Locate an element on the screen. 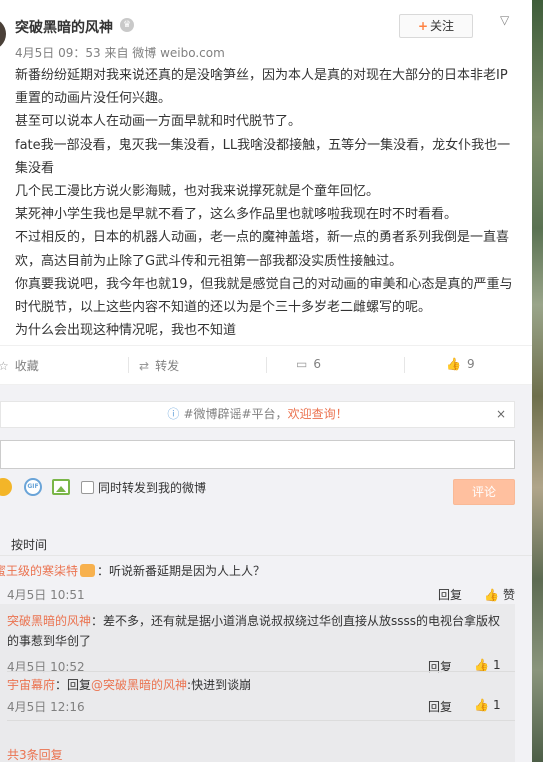 This screenshot has height=762, width=543. comment-input is located at coordinates (257, 454).